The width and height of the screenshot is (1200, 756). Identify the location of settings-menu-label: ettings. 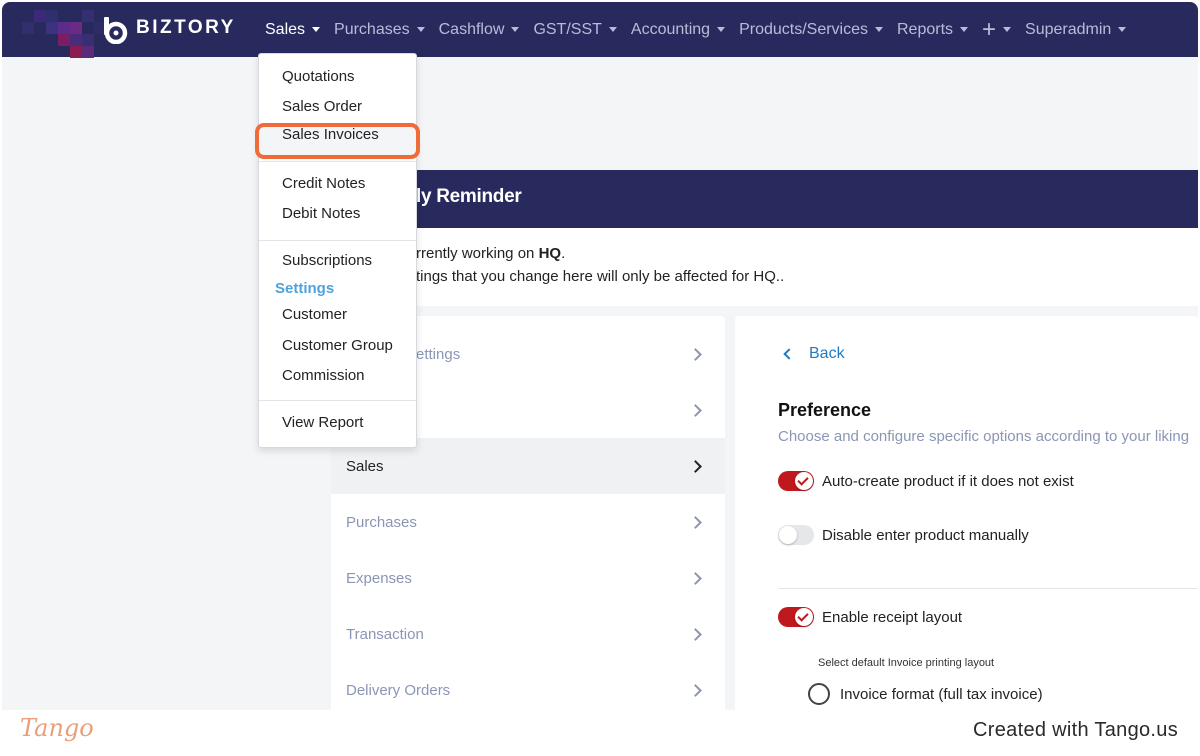
(438, 354).